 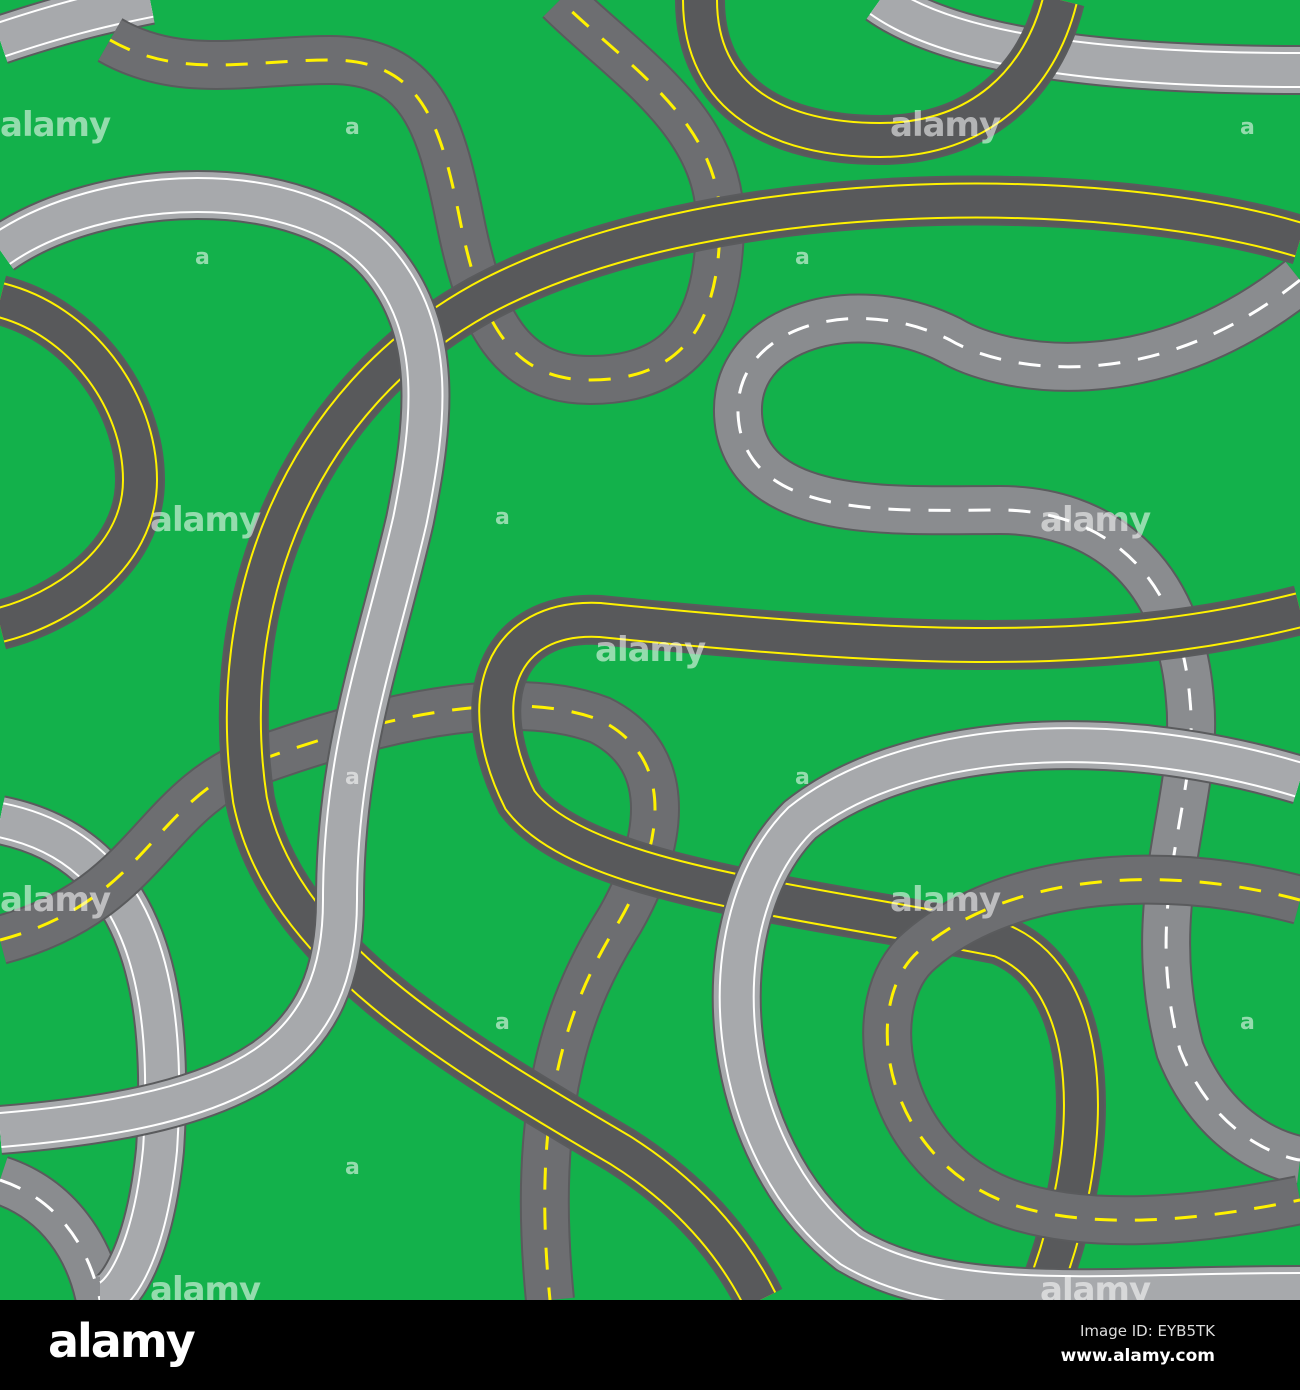 I want to click on alamy-logo: alamy, so click(x=122, y=1341).